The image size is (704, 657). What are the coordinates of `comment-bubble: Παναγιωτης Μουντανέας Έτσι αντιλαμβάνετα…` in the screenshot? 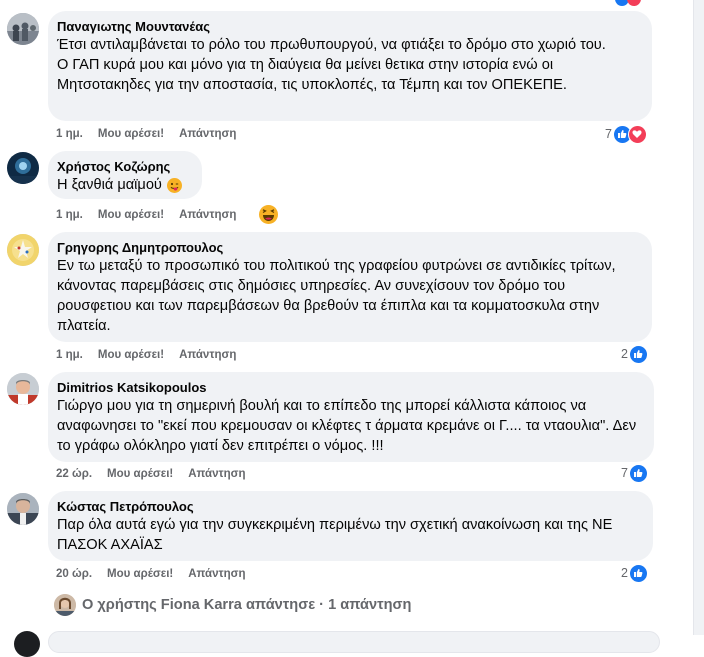 It's located at (350, 66).